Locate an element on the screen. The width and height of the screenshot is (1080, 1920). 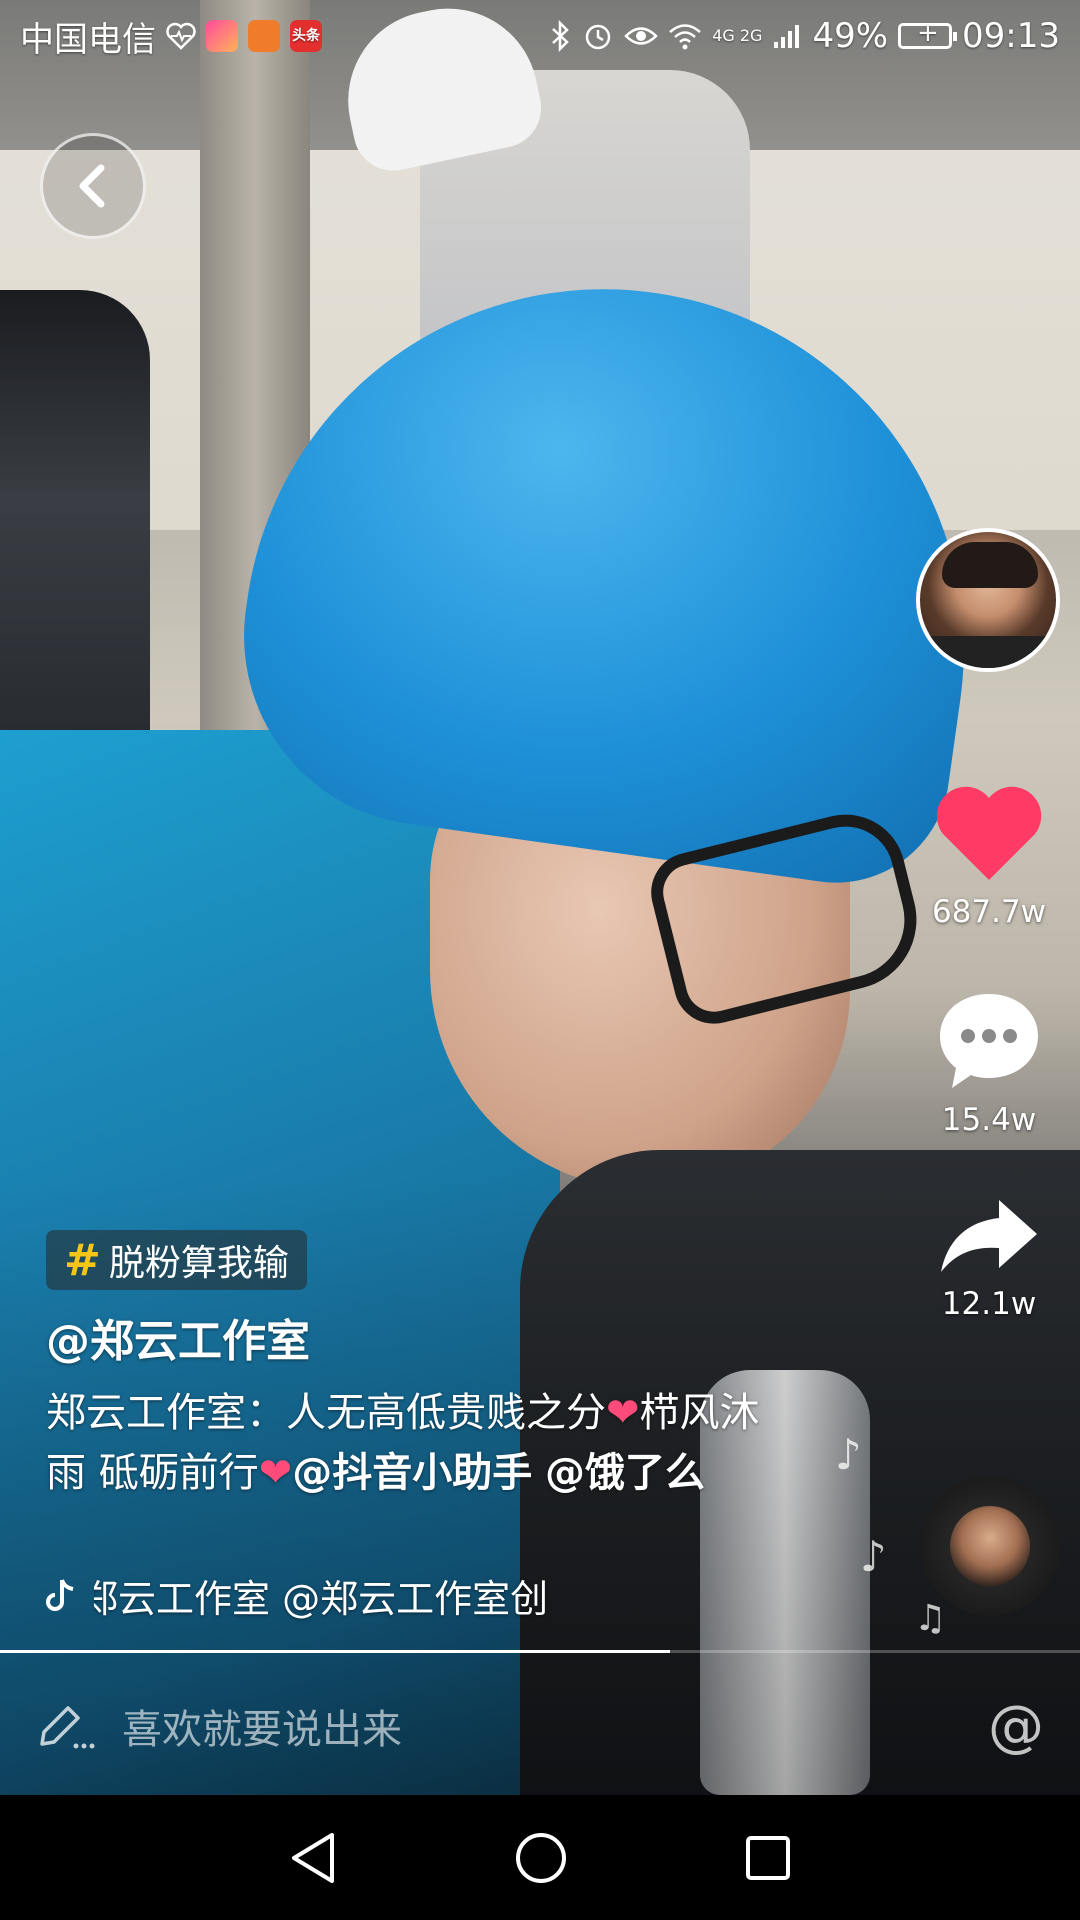
video-progress-bar is located at coordinates (540, 1651).